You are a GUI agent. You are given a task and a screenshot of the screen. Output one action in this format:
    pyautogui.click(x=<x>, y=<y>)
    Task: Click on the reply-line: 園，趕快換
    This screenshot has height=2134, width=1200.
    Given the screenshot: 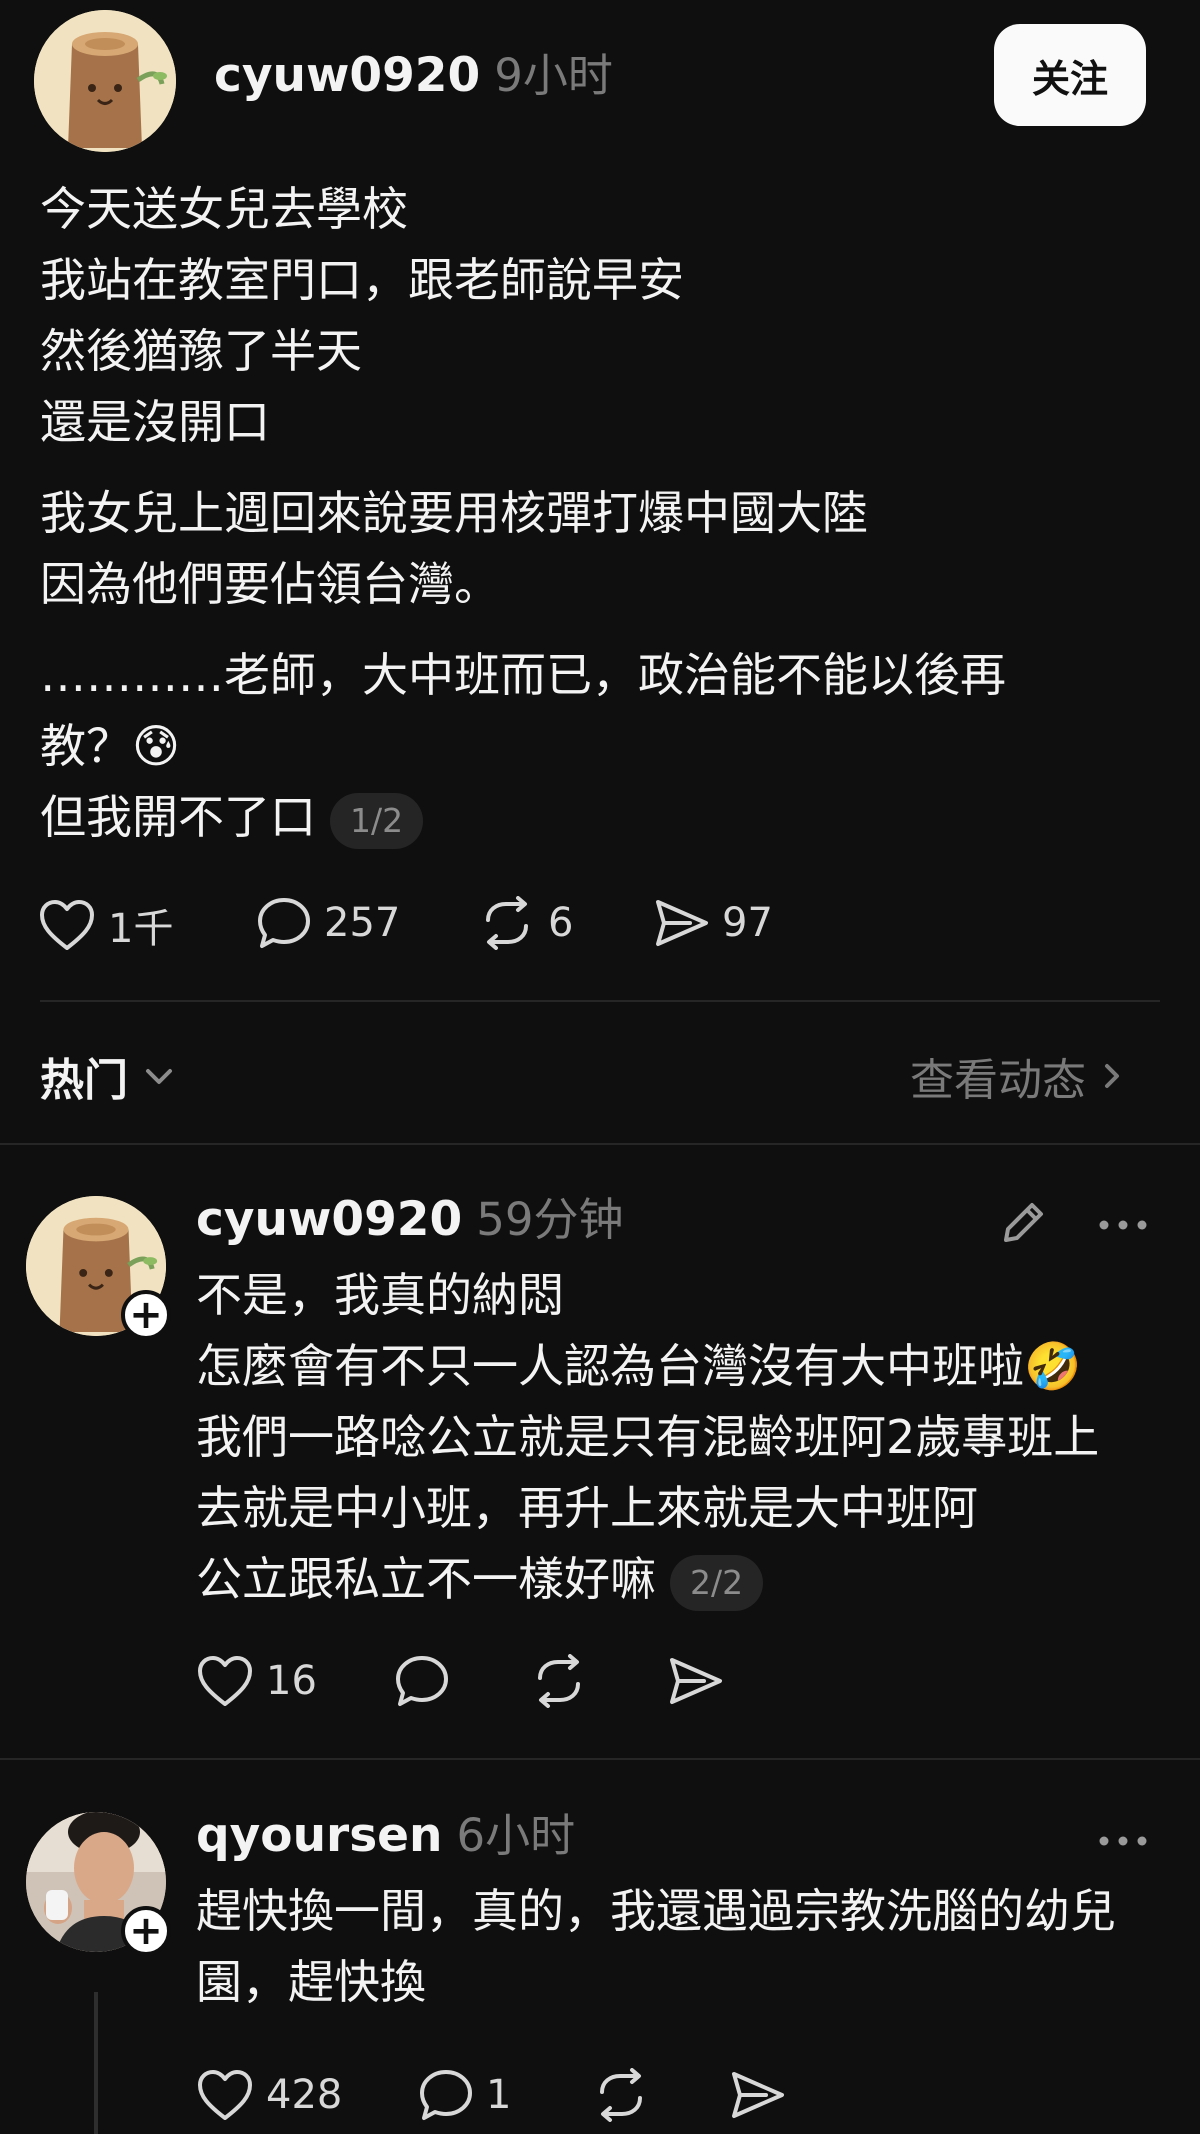 What is the action you would take?
    pyautogui.click(x=311, y=1982)
    